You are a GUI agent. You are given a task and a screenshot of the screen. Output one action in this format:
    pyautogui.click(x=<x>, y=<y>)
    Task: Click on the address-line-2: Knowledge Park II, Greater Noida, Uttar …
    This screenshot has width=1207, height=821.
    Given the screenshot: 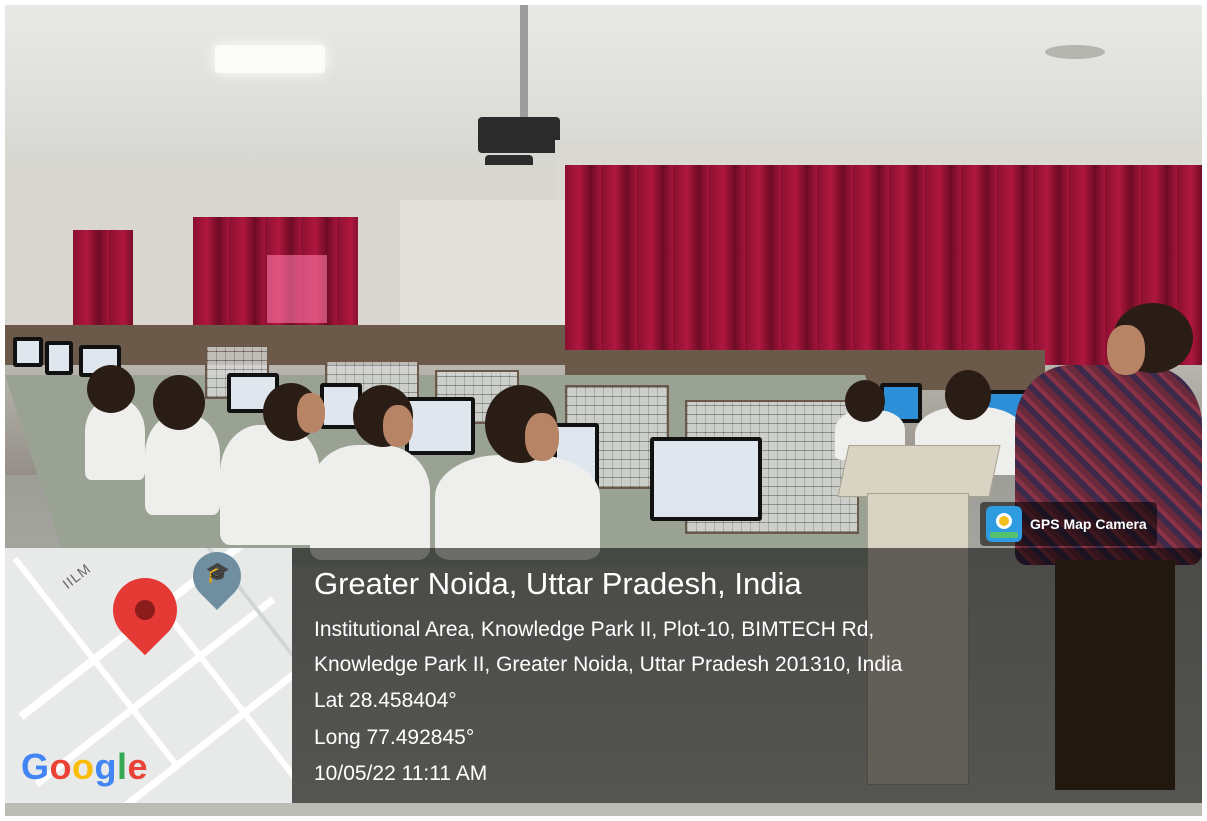 What is the action you would take?
    pyautogui.click(x=608, y=664)
    